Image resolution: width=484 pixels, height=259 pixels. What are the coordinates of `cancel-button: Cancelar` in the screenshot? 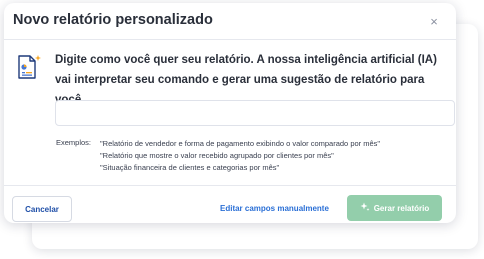 It's located at (42, 209).